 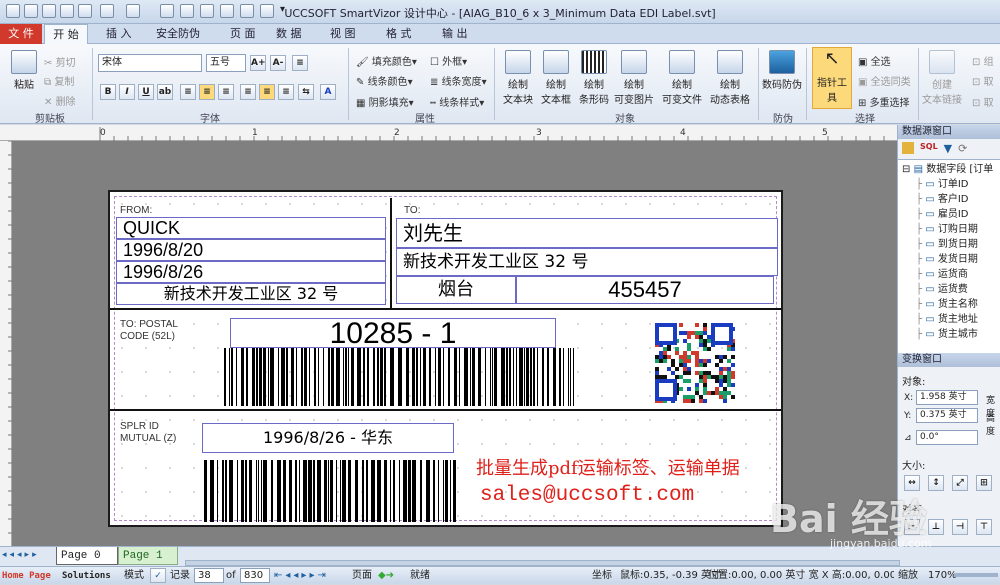 What do you see at coordinates (251, 272) in the screenshot?
I see `from-date2-field: 1996/8/26` at bounding box center [251, 272].